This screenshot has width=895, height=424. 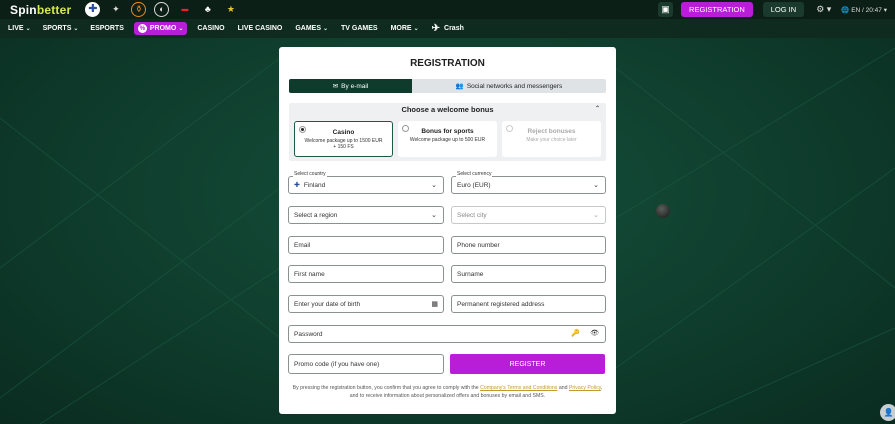 I want to click on people-icon: 👥, so click(x=459, y=86).